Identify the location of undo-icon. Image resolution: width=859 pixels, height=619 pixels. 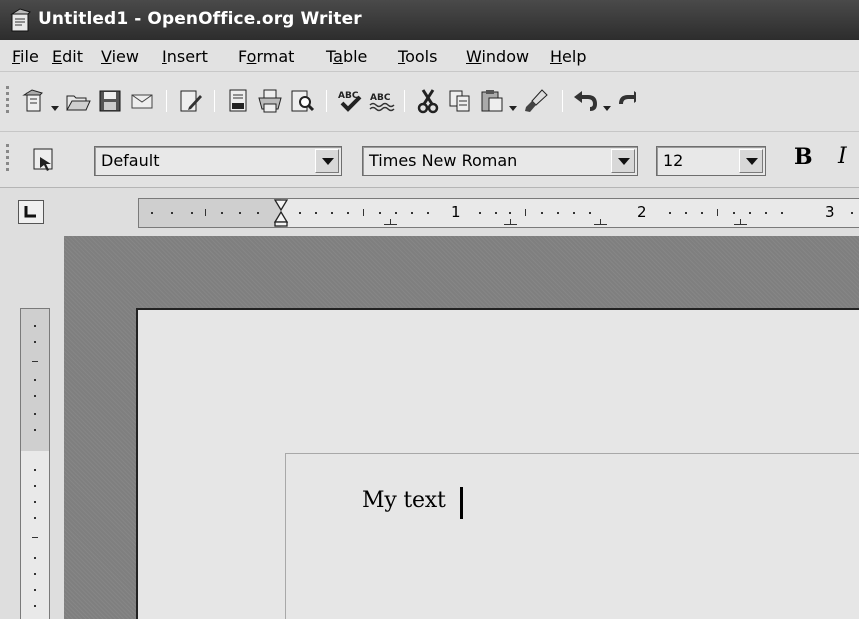
(586, 101).